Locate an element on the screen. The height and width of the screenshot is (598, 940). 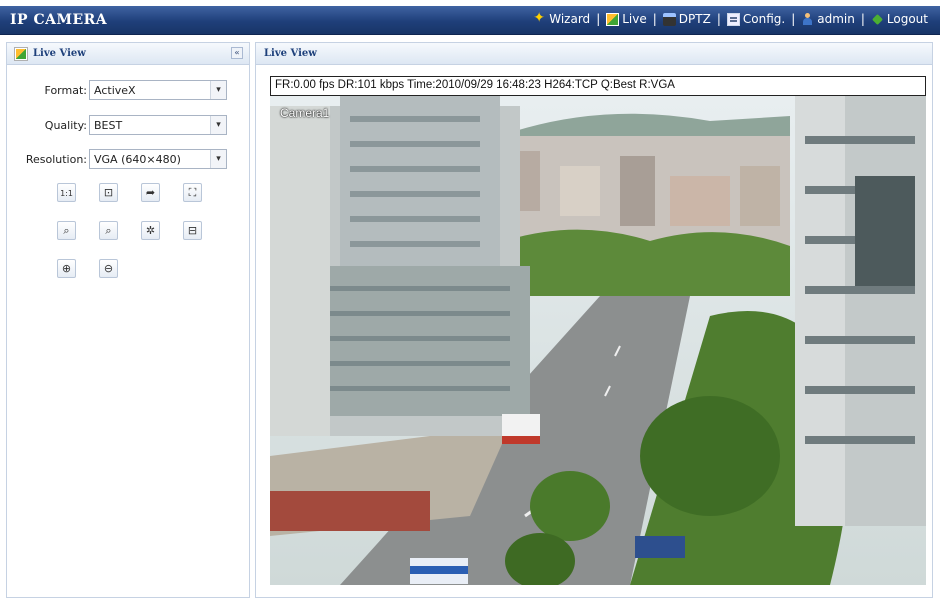
nav-live: Live is located at coordinates (626, 19).